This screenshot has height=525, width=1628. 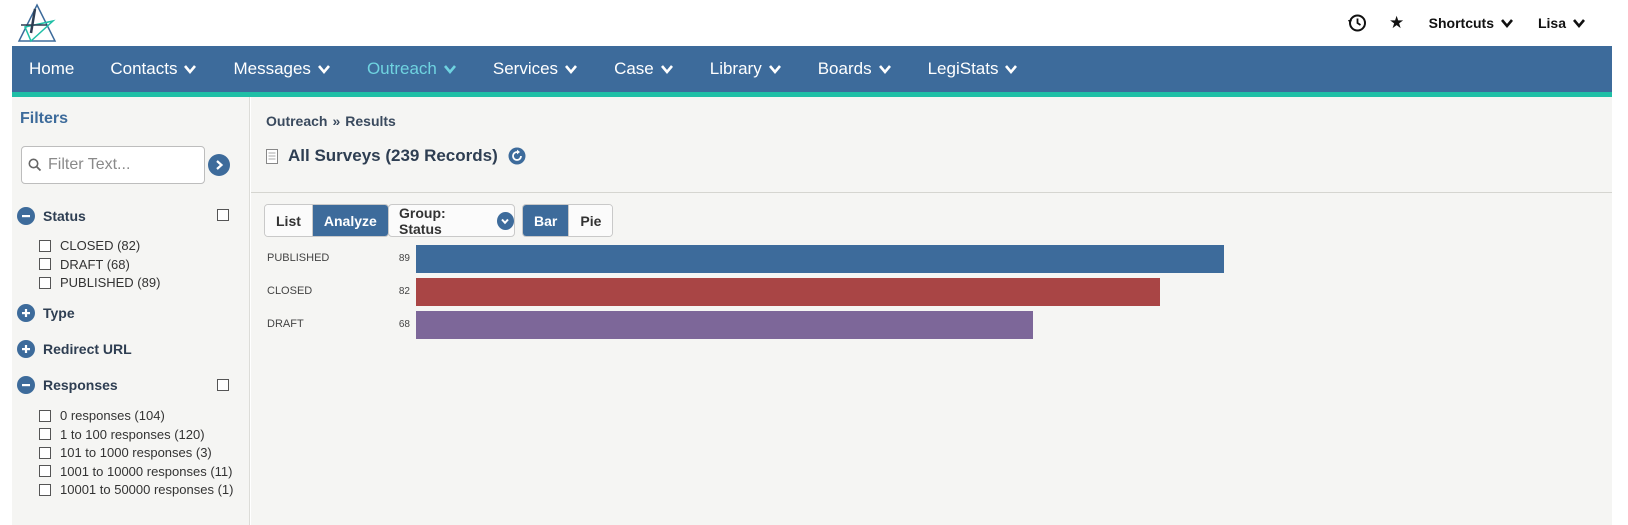 I want to click on filter-option: DRAFT (68), so click(x=84, y=264).